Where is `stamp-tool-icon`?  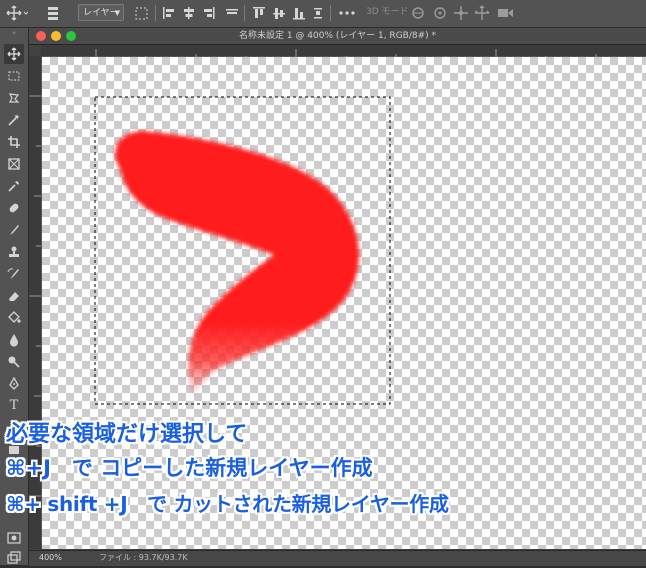 stamp-tool-icon is located at coordinates (14, 252).